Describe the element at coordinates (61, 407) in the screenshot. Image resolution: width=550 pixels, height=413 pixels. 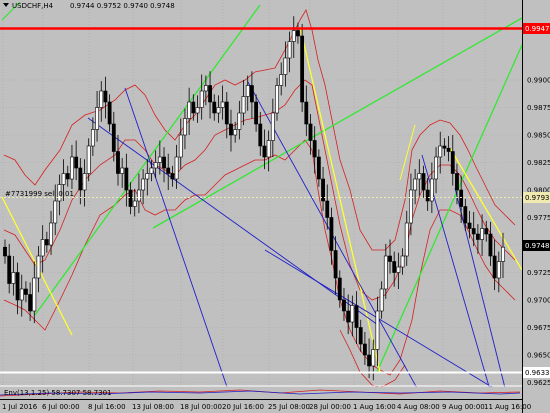
I see `x-tick-label: 6 Jul 00:00` at that location.